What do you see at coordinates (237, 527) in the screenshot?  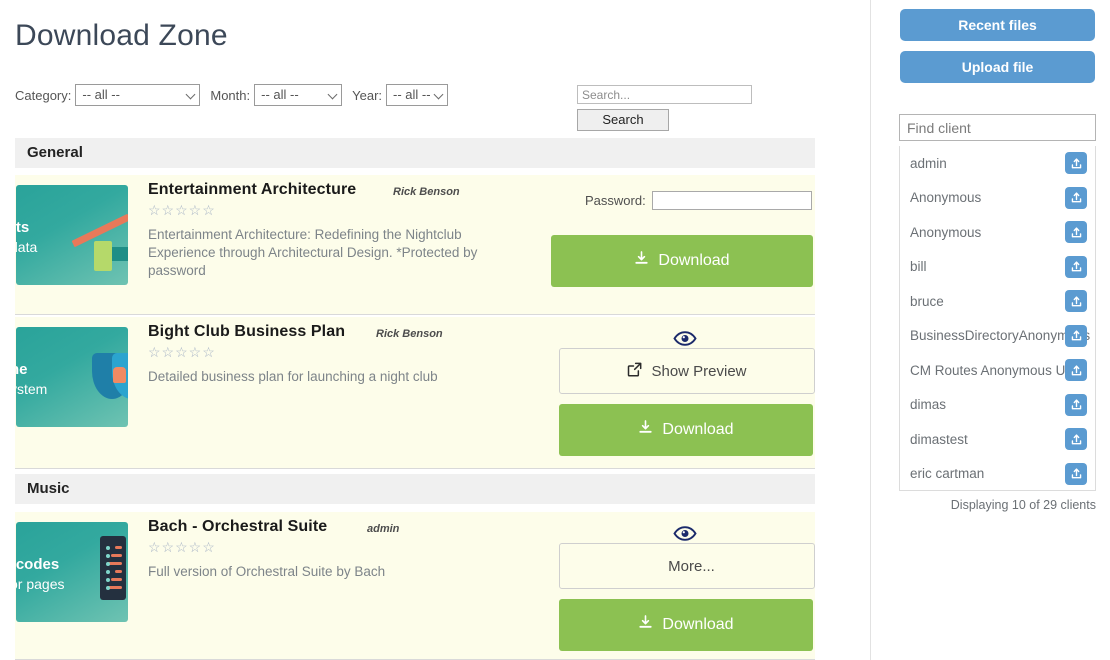 I see `file-title: Bach - Orchestral Suite` at bounding box center [237, 527].